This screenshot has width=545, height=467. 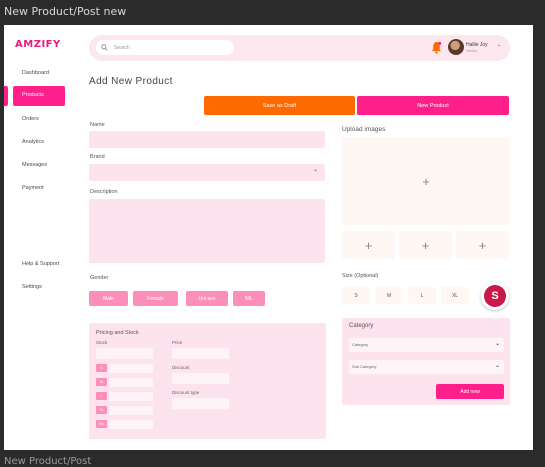 What do you see at coordinates (34, 165) in the screenshot?
I see `sidebar-item-messages: Messages` at bounding box center [34, 165].